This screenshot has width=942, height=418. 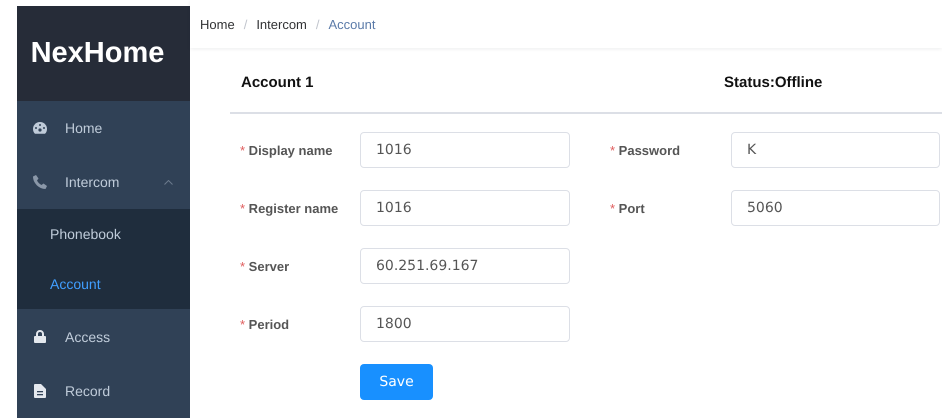 I want to click on input-field: 5060, so click(x=835, y=208).